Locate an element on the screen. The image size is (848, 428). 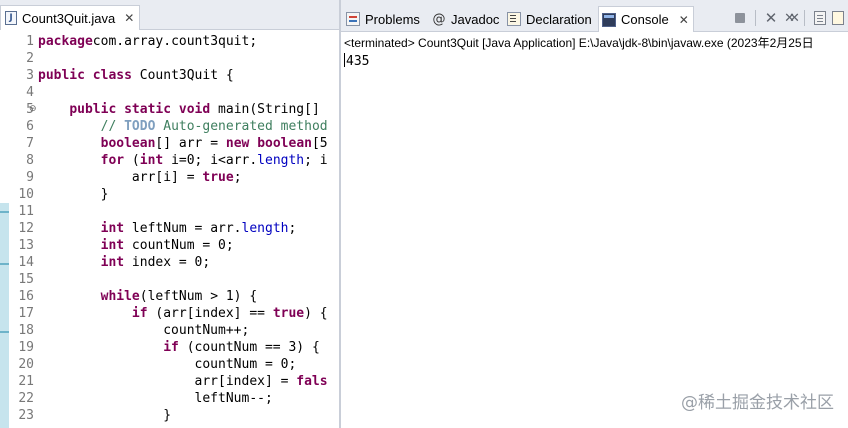
tab-problems: Problems is located at coordinates (384, 19).